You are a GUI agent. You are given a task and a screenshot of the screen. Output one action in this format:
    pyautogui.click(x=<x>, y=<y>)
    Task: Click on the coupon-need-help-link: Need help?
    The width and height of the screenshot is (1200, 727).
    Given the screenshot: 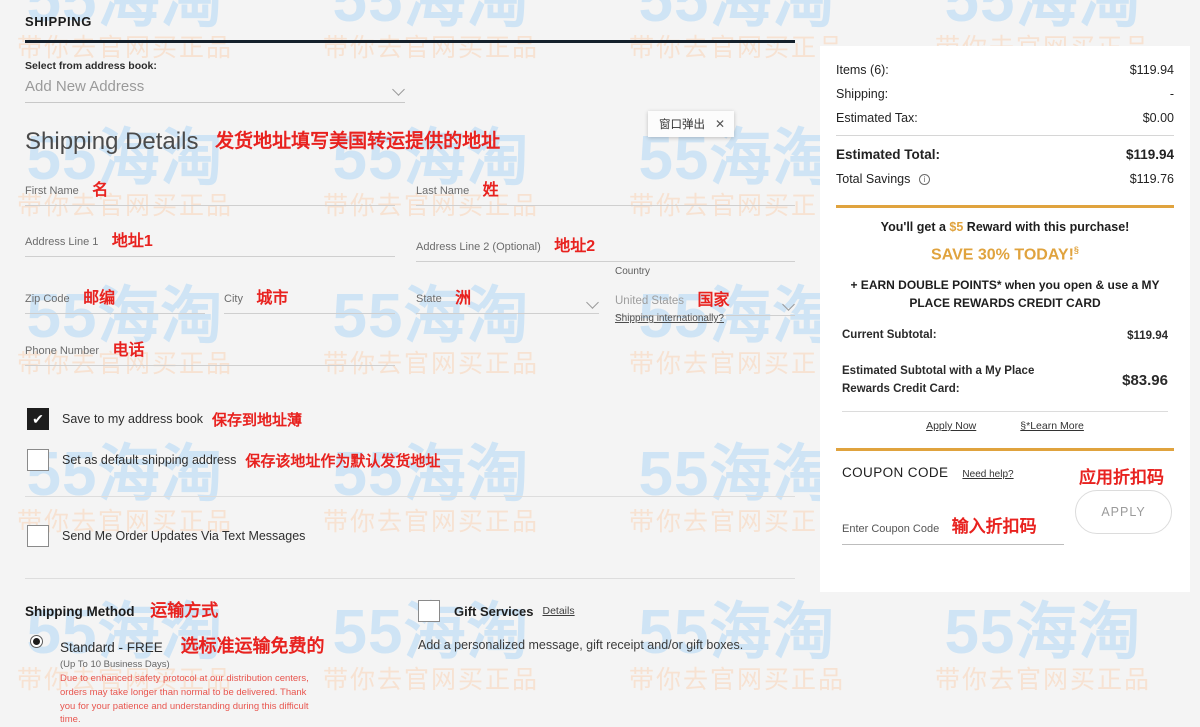 What is the action you would take?
    pyautogui.click(x=987, y=474)
    